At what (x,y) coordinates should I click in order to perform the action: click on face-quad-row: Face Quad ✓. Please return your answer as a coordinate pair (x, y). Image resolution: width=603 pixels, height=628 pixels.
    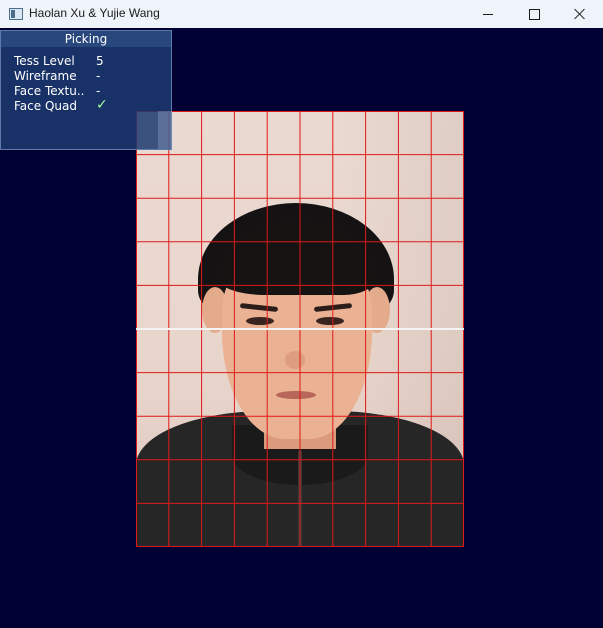
    Looking at the image, I should click on (61, 105).